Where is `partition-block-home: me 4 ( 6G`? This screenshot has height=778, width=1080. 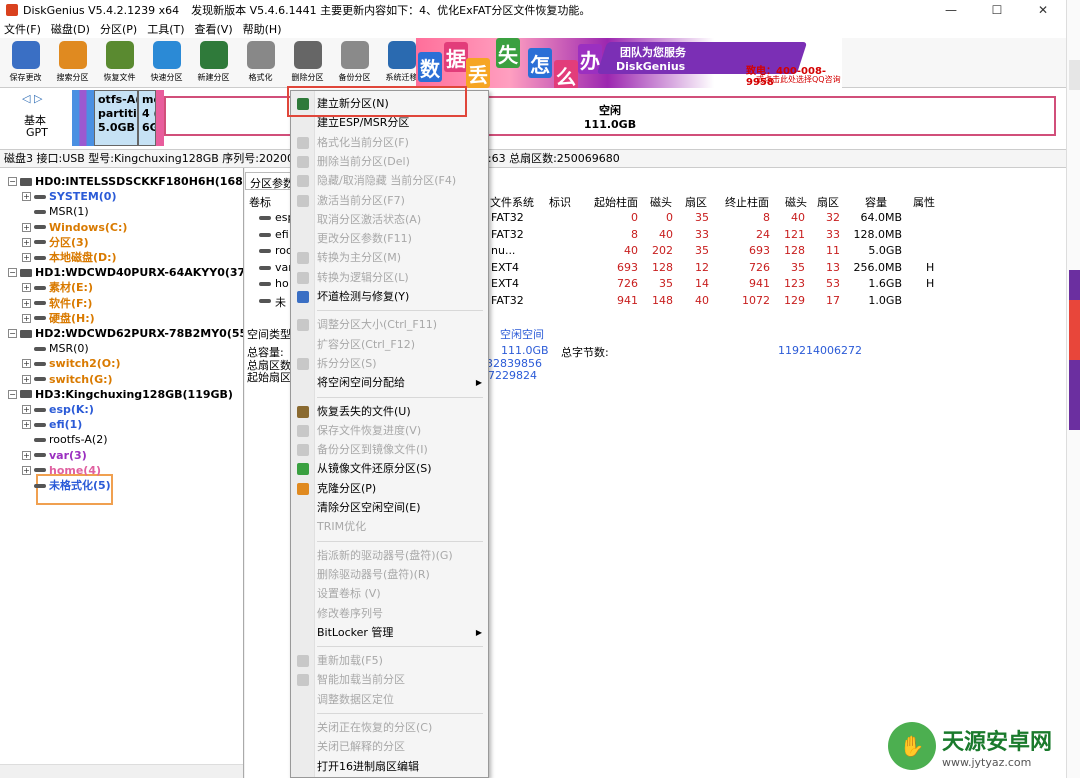
partition-block-home: me 4 ( 6G is located at coordinates (147, 118).